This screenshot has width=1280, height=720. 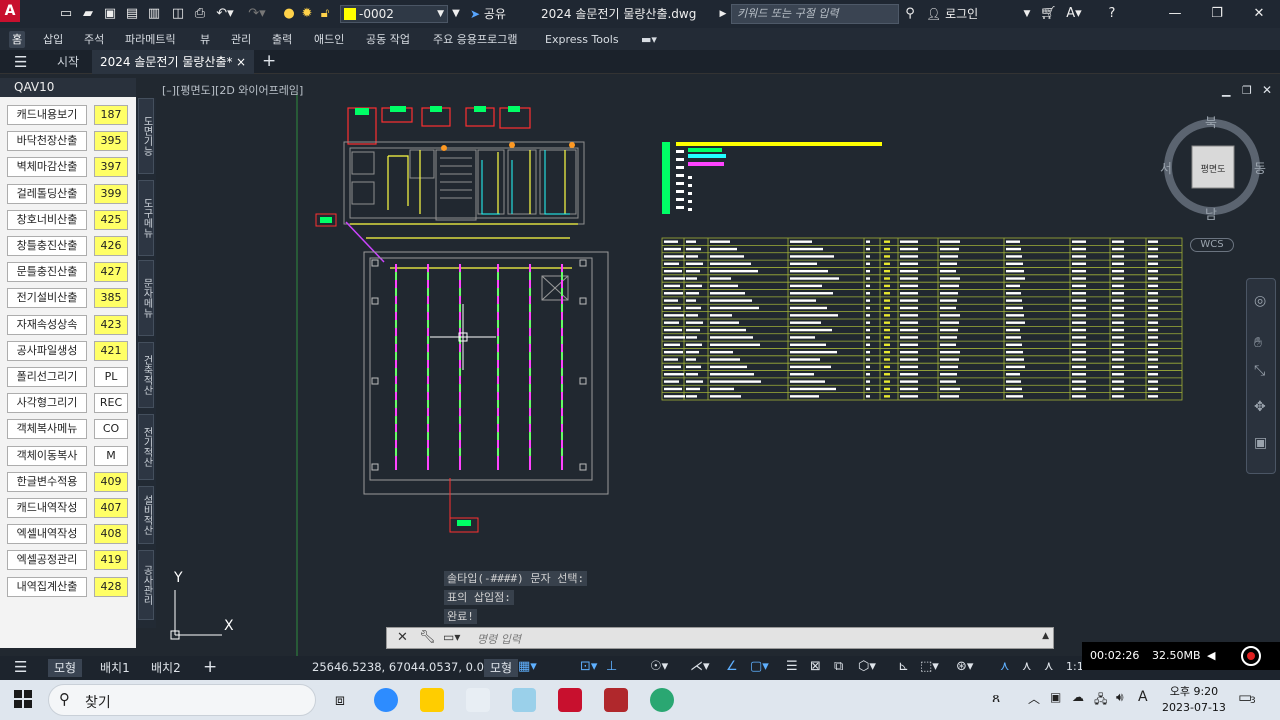 I want to click on onedrive-icon: ☁︎, so click(x=1078, y=697).